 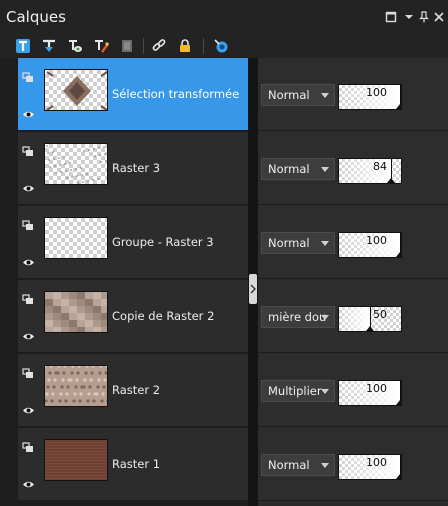 What do you see at coordinates (75, 46) in the screenshot?
I see `new-mask-layer-icon` at bounding box center [75, 46].